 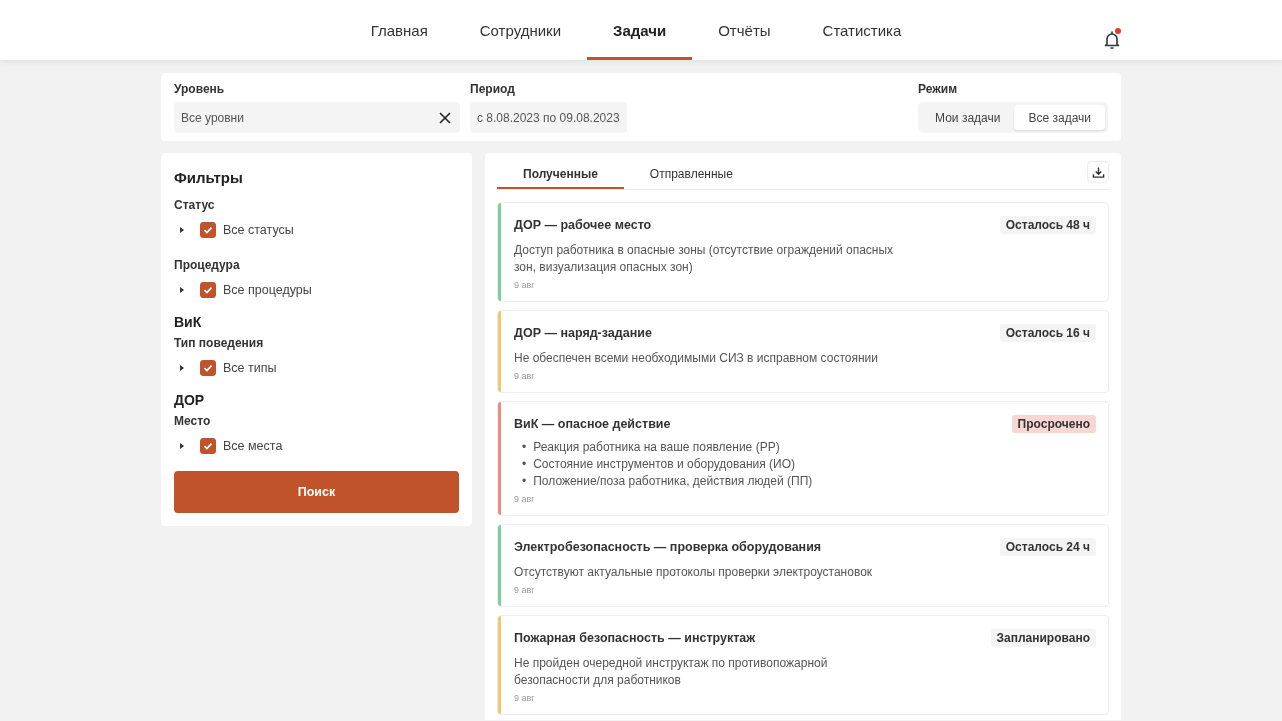 I want to click on section-heading: ДОР, so click(x=190, y=400).